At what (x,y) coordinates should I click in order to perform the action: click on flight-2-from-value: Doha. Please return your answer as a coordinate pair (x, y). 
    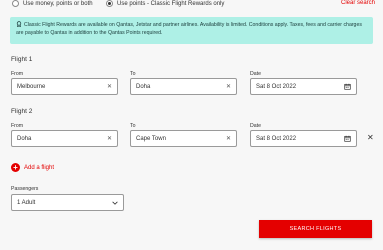
    Looking at the image, I should click on (24, 138).